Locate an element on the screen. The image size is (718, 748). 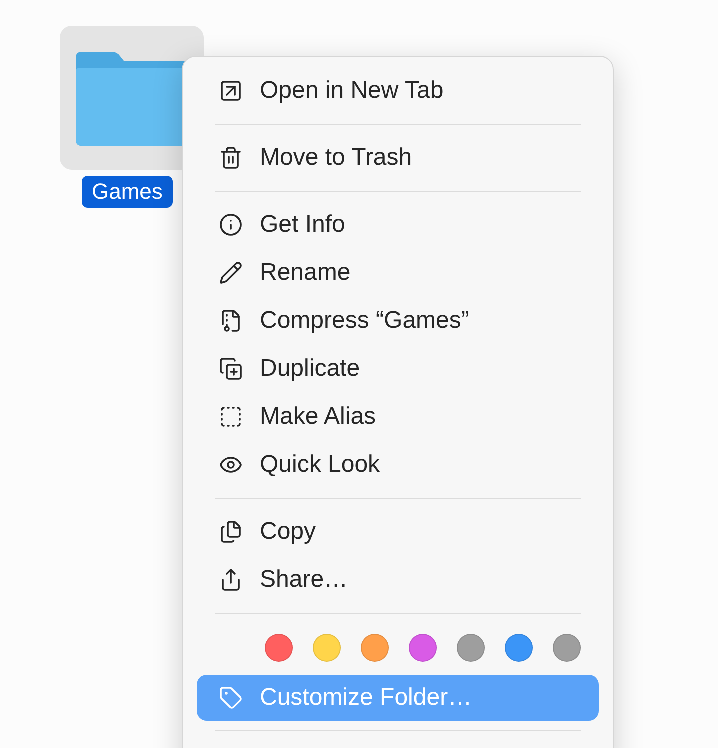
menu-item: Copy is located at coordinates (398, 532).